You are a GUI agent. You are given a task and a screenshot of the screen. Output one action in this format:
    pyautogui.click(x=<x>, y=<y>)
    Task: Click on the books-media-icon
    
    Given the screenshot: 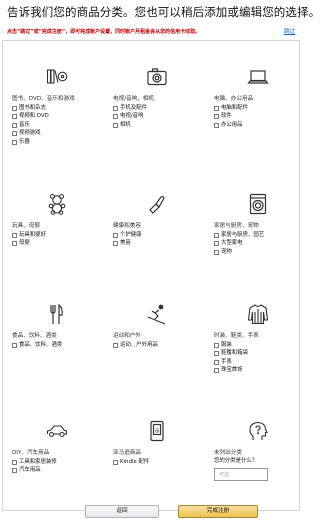 What is the action you would take?
    pyautogui.click(x=57, y=77)
    